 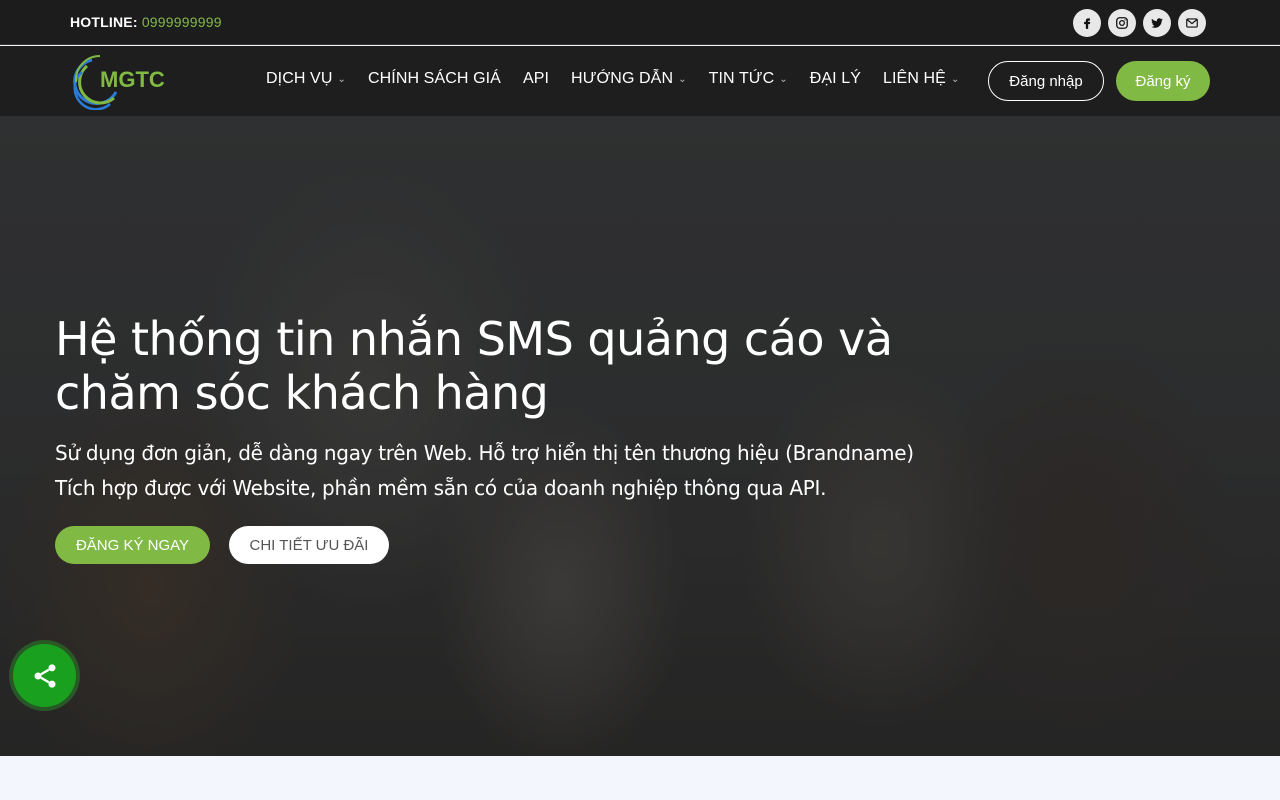 What do you see at coordinates (1087, 23) in the screenshot?
I see `facebook-icon` at bounding box center [1087, 23].